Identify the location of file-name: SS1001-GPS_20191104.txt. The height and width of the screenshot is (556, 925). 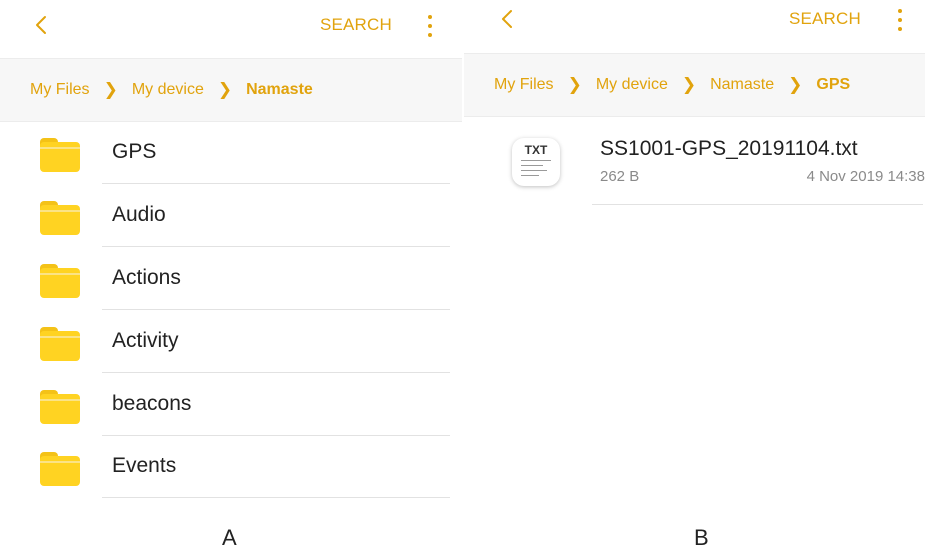
(729, 148).